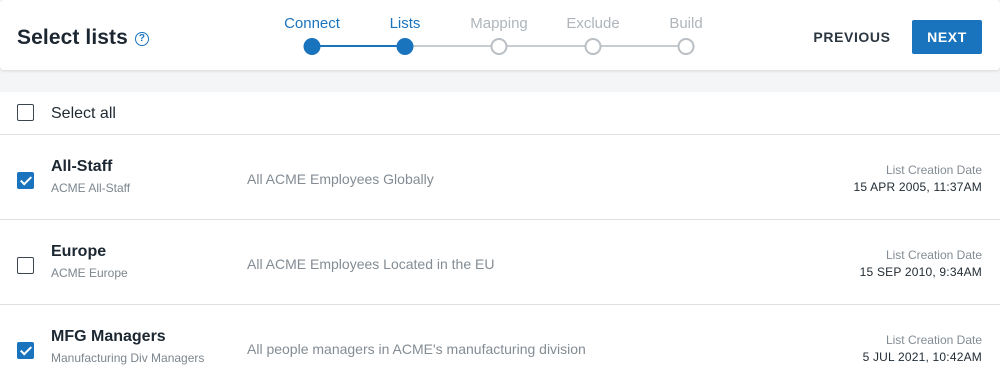 This screenshot has width=1000, height=389. What do you see at coordinates (91, 188) in the screenshot?
I see `list-item-subtitle: ACME All-Staff` at bounding box center [91, 188].